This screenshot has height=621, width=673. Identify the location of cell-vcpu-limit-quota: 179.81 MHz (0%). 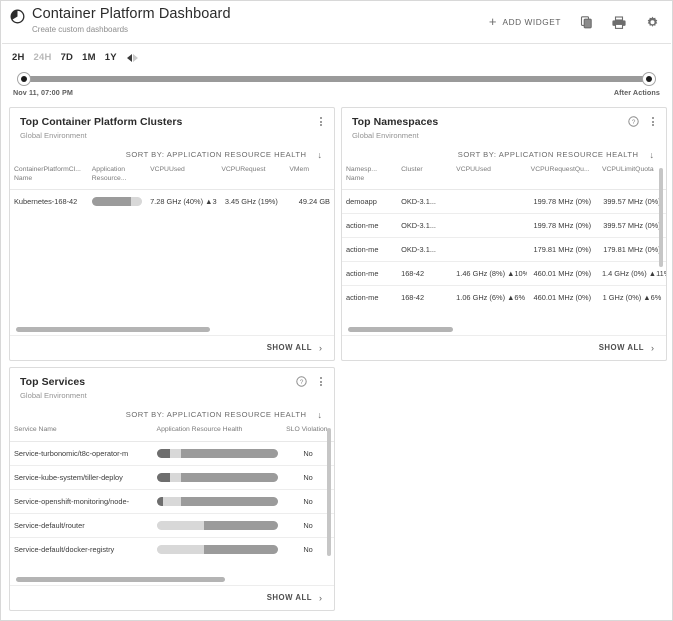
(631, 249).